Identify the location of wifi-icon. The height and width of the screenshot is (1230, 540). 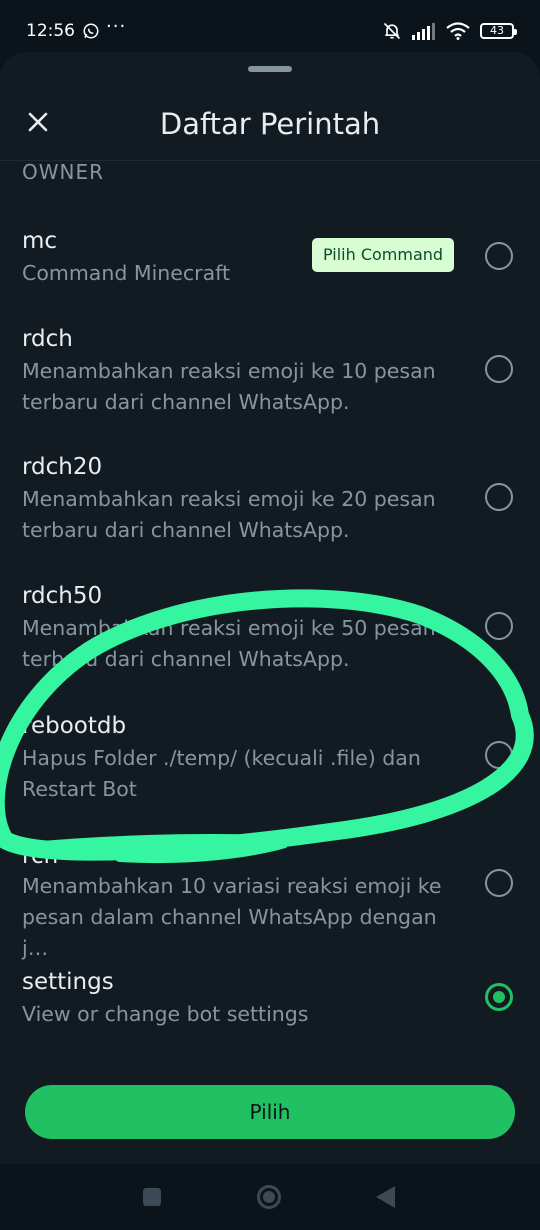
(458, 31).